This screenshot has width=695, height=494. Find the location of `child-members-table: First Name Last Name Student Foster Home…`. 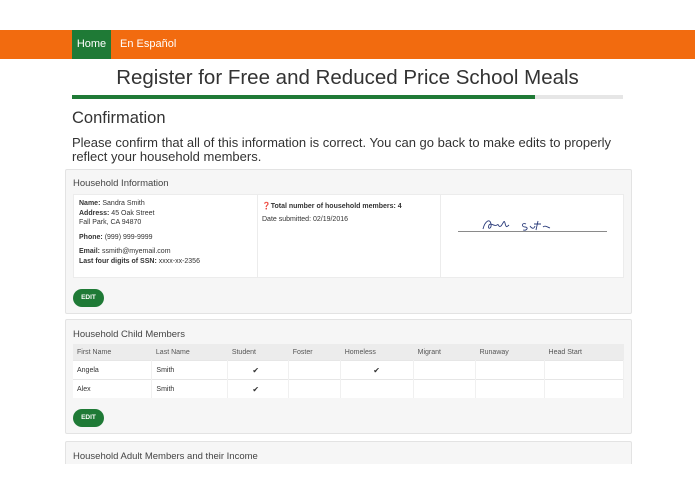

child-members-table: First Name Last Name Student Foster Home… is located at coordinates (348, 371).